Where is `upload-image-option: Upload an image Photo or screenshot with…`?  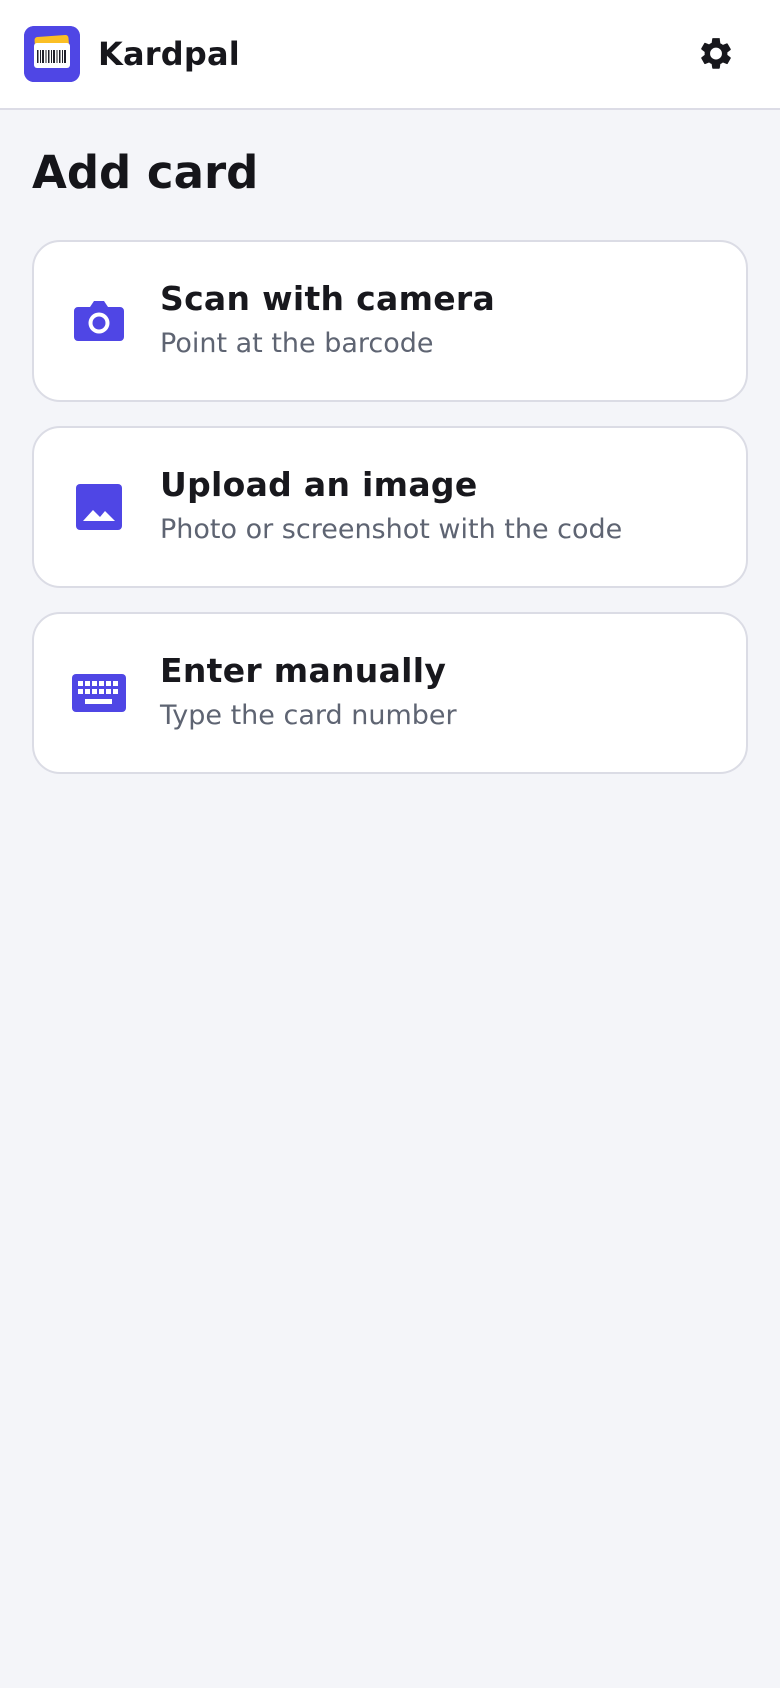
upload-image-option: Upload an image Photo or screenshot with… is located at coordinates (390, 506).